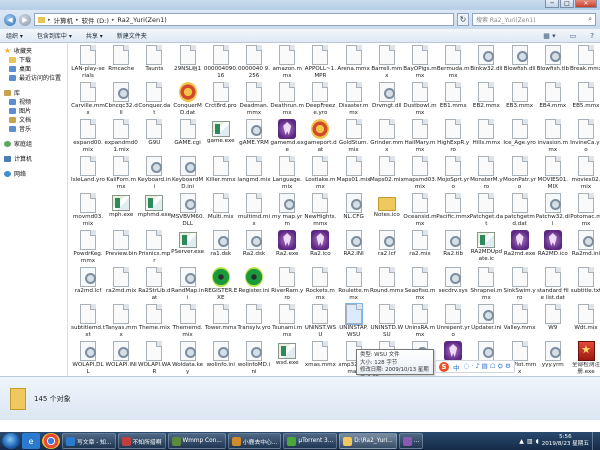 The height and width of the screenshot is (450, 600). Describe the element at coordinates (254, 358) in the screenshot. I see `file-item: wolinfoMD.ini` at that location.